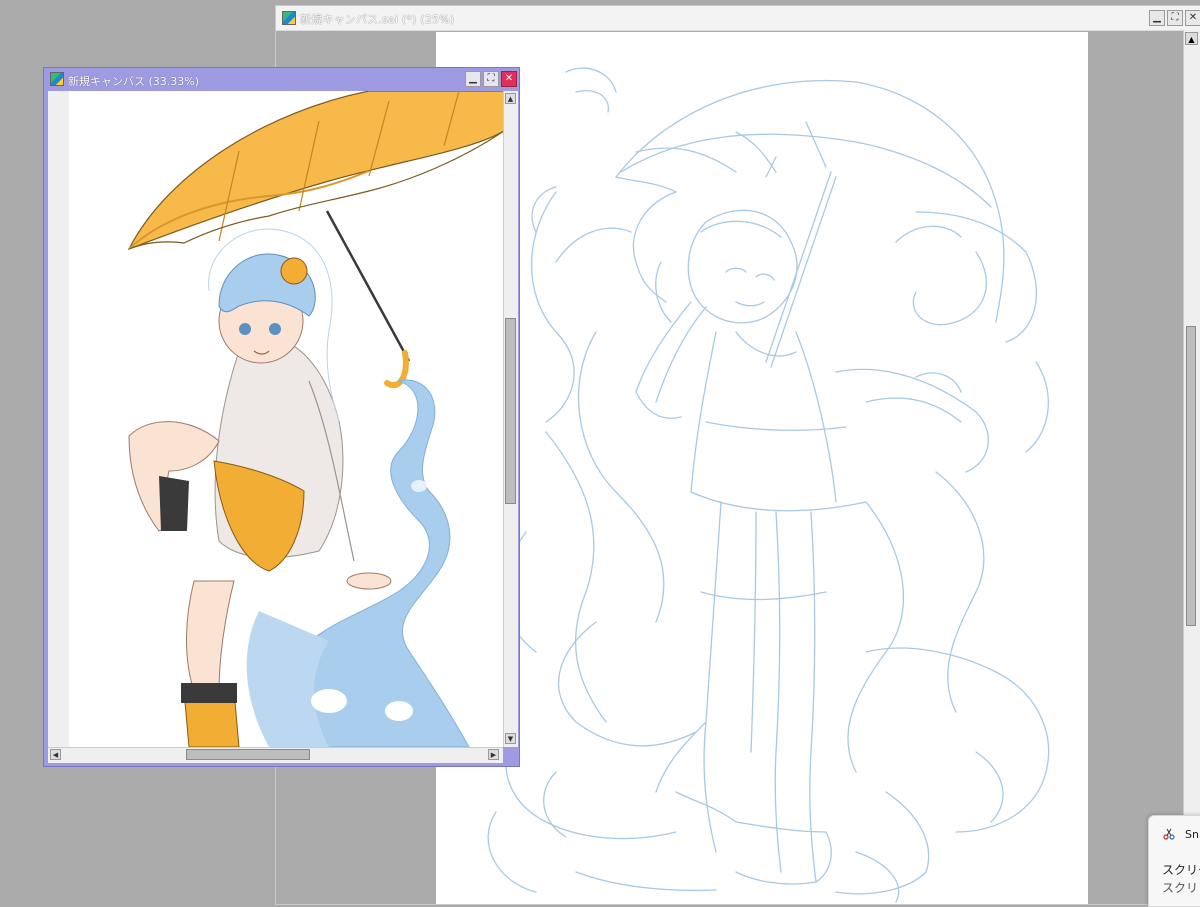 The width and height of the screenshot is (1200, 907). I want to click on sketch-vertical-scrollbar: ▲, so click(1191, 467).